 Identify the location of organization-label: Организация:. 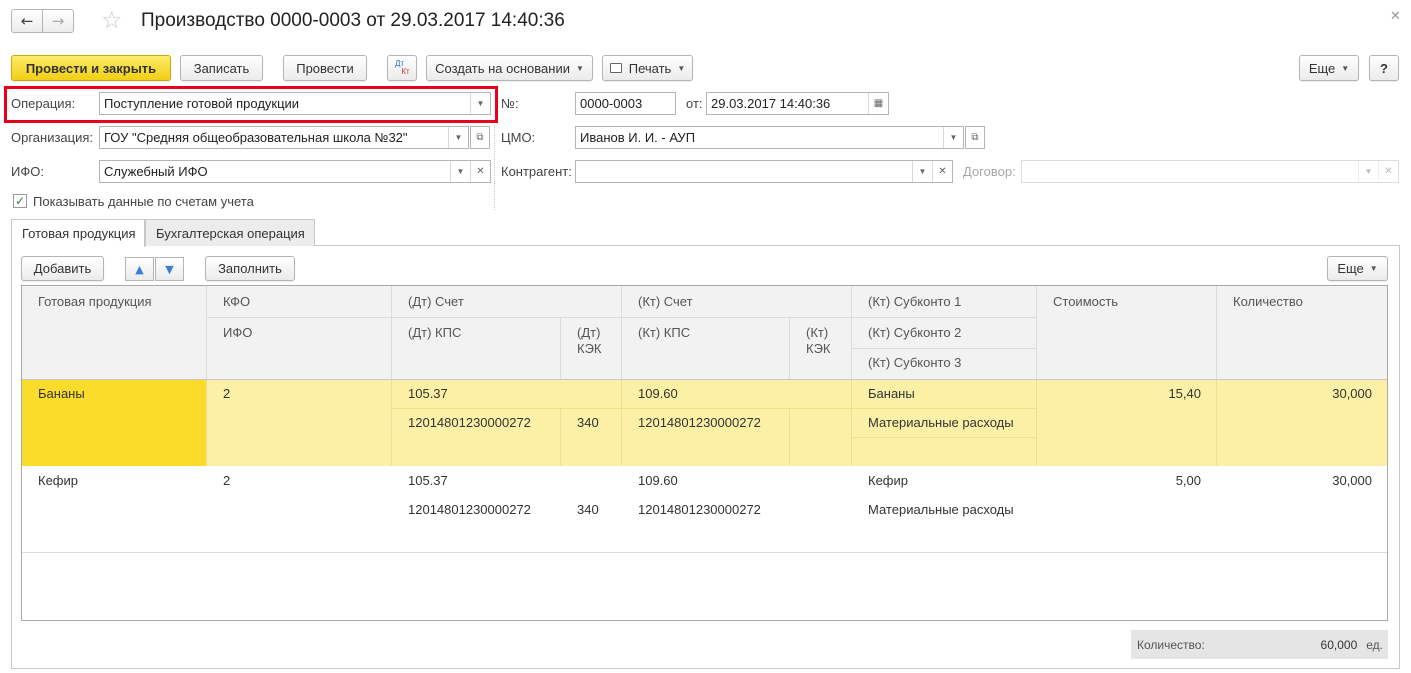
(52, 137).